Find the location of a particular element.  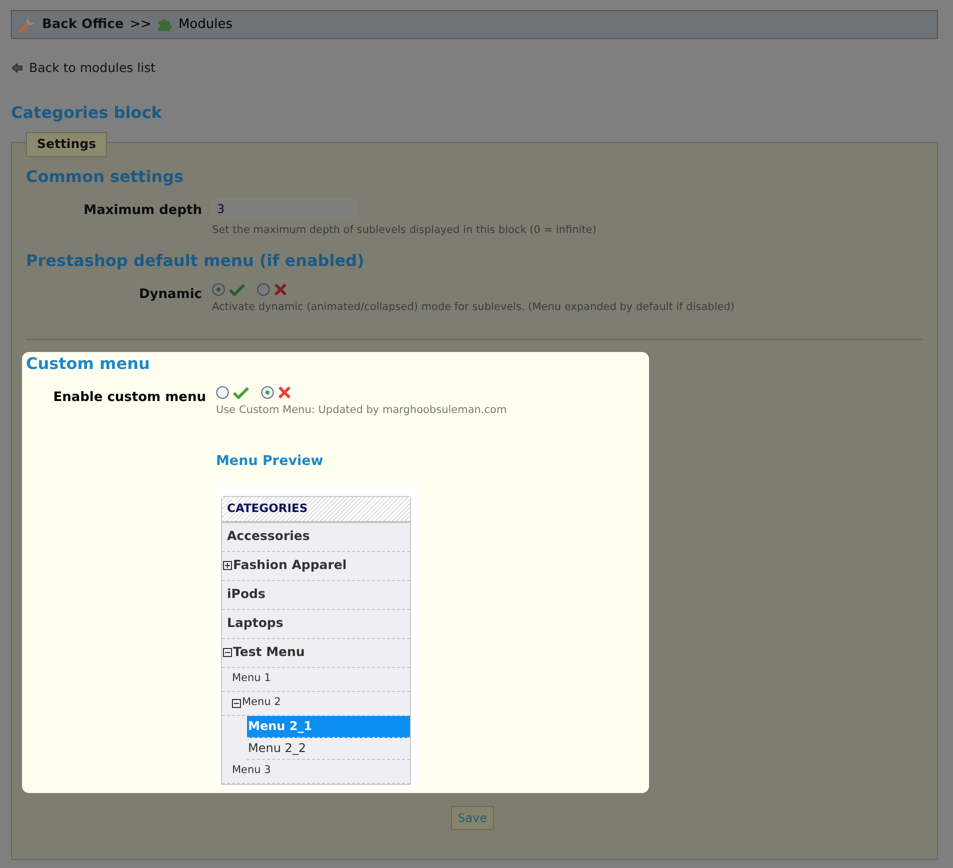

back-link-text: Back to modules list is located at coordinates (92, 68).